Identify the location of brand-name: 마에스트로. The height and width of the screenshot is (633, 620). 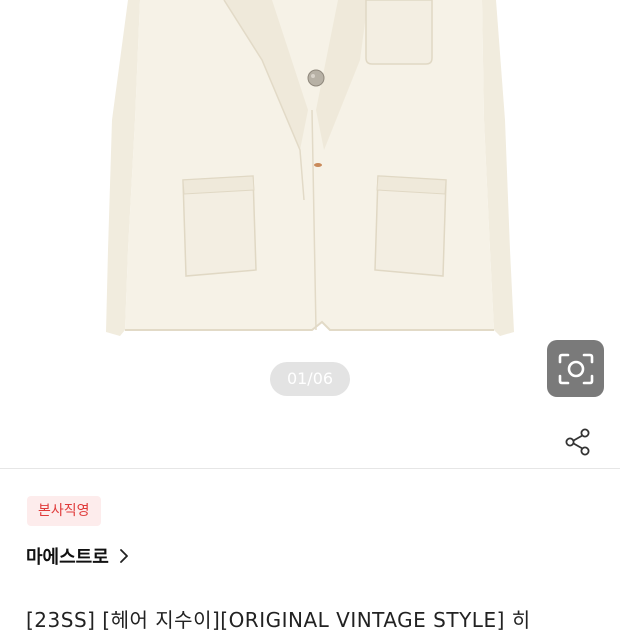
(67, 557).